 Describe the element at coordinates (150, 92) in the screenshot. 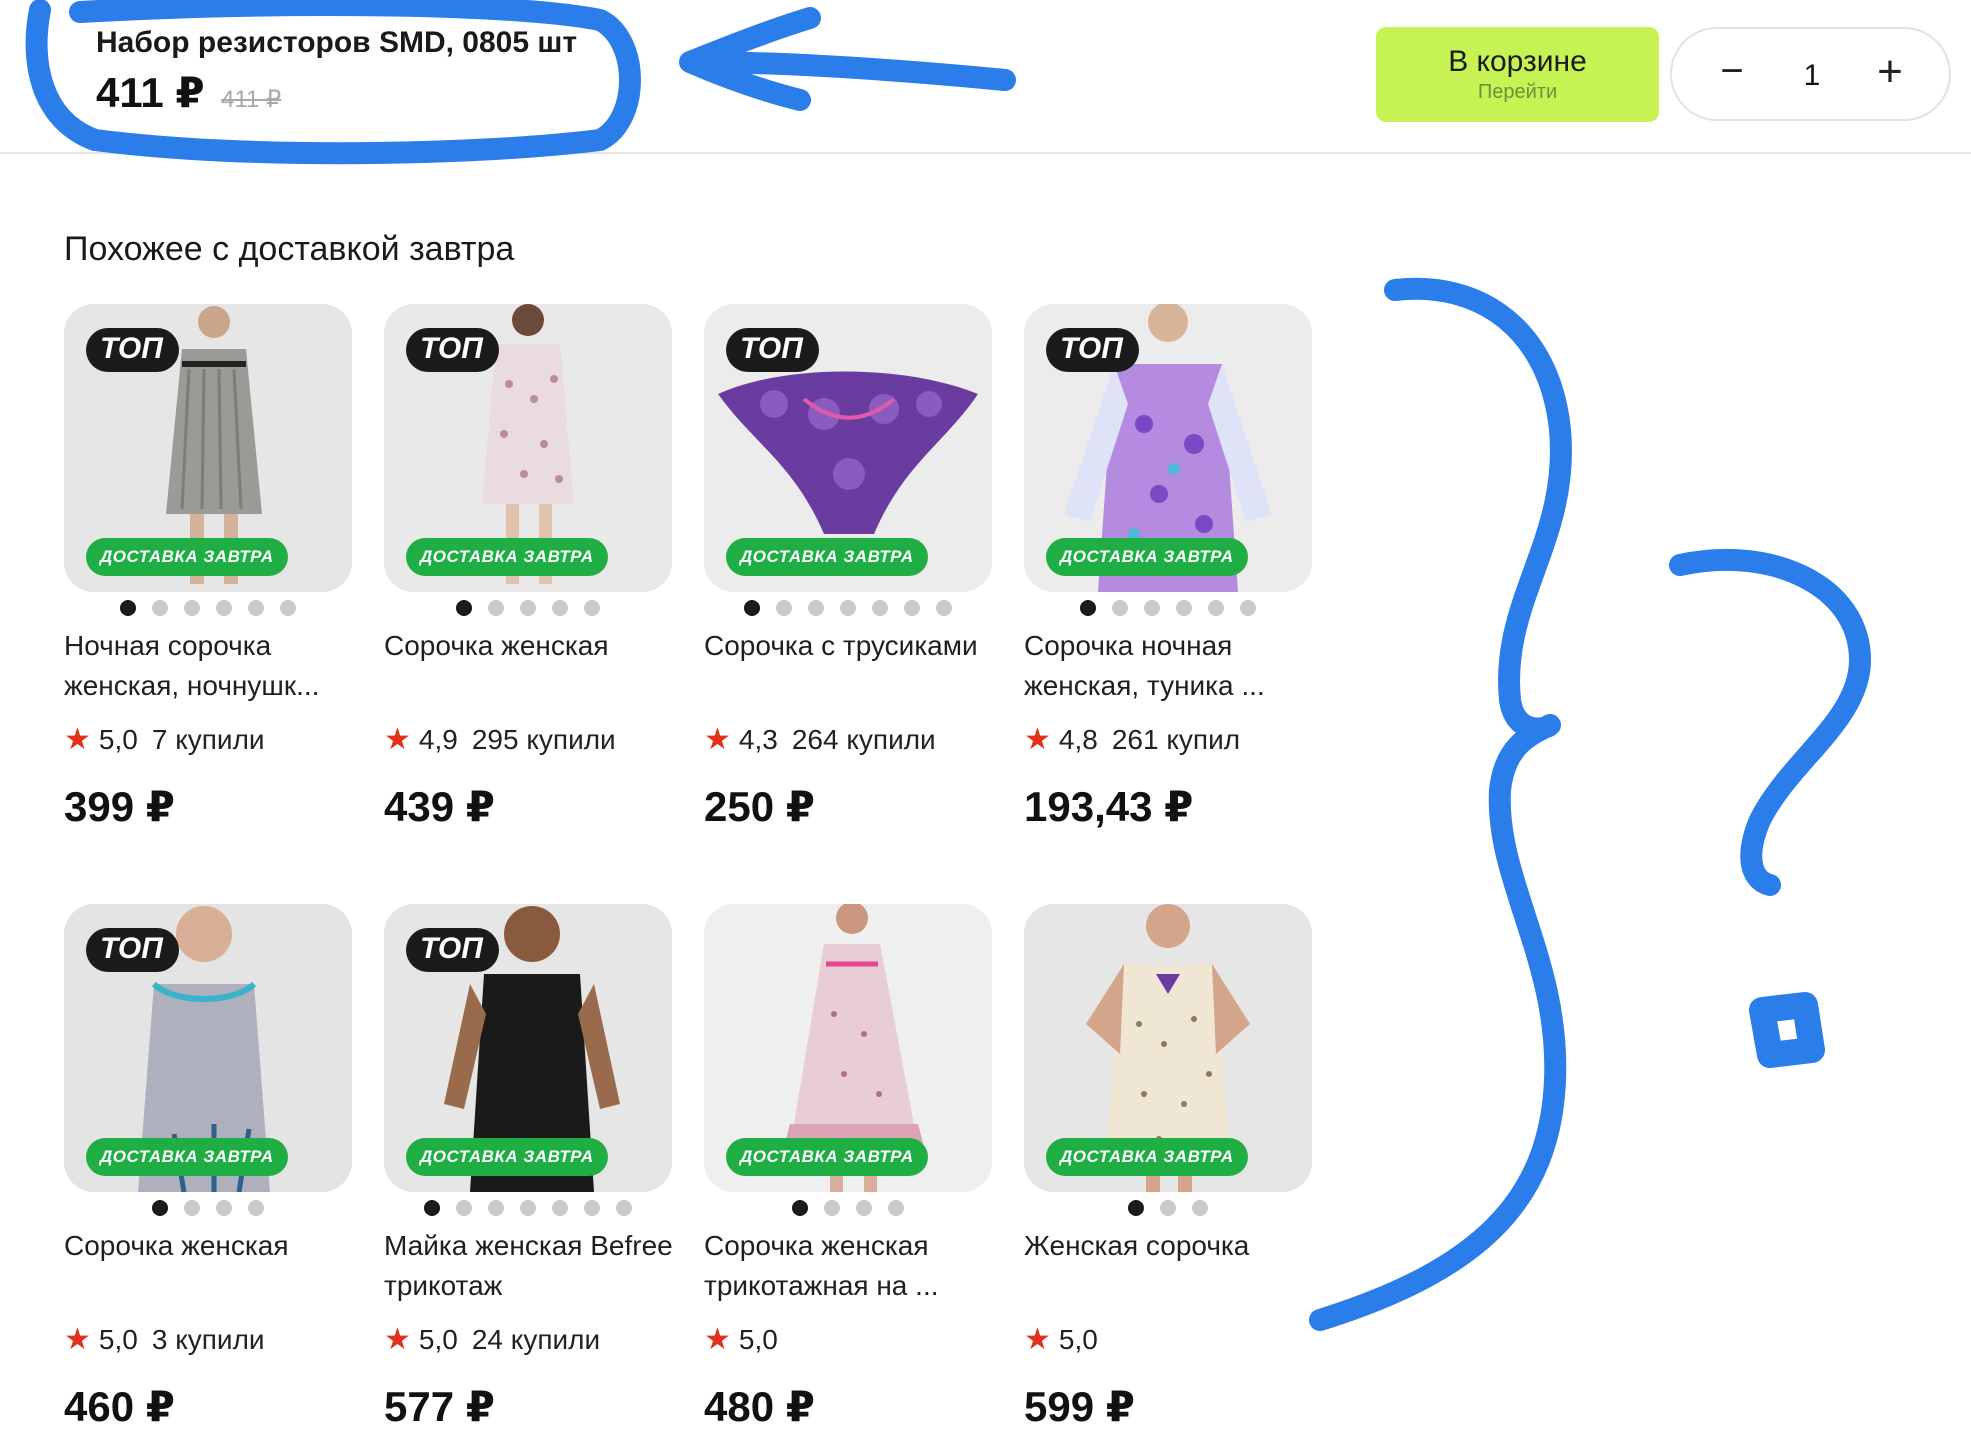

I see `current-price: 411 ₽` at that location.